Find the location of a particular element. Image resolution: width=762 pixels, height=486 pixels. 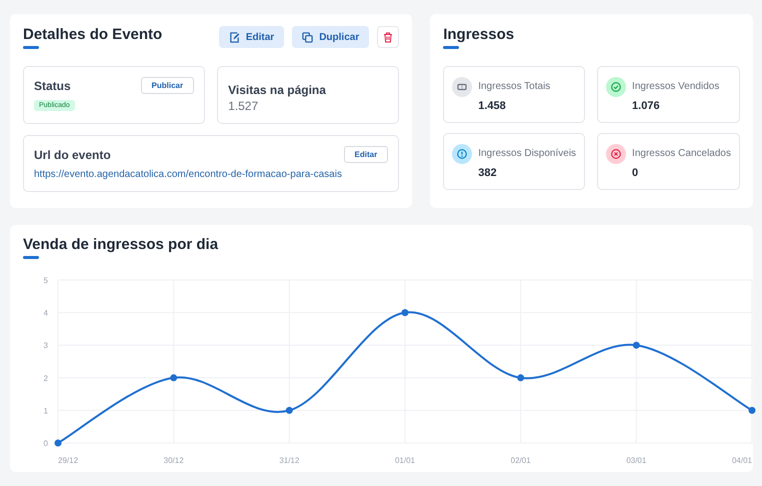

y-axis-label: 4 is located at coordinates (46, 313).